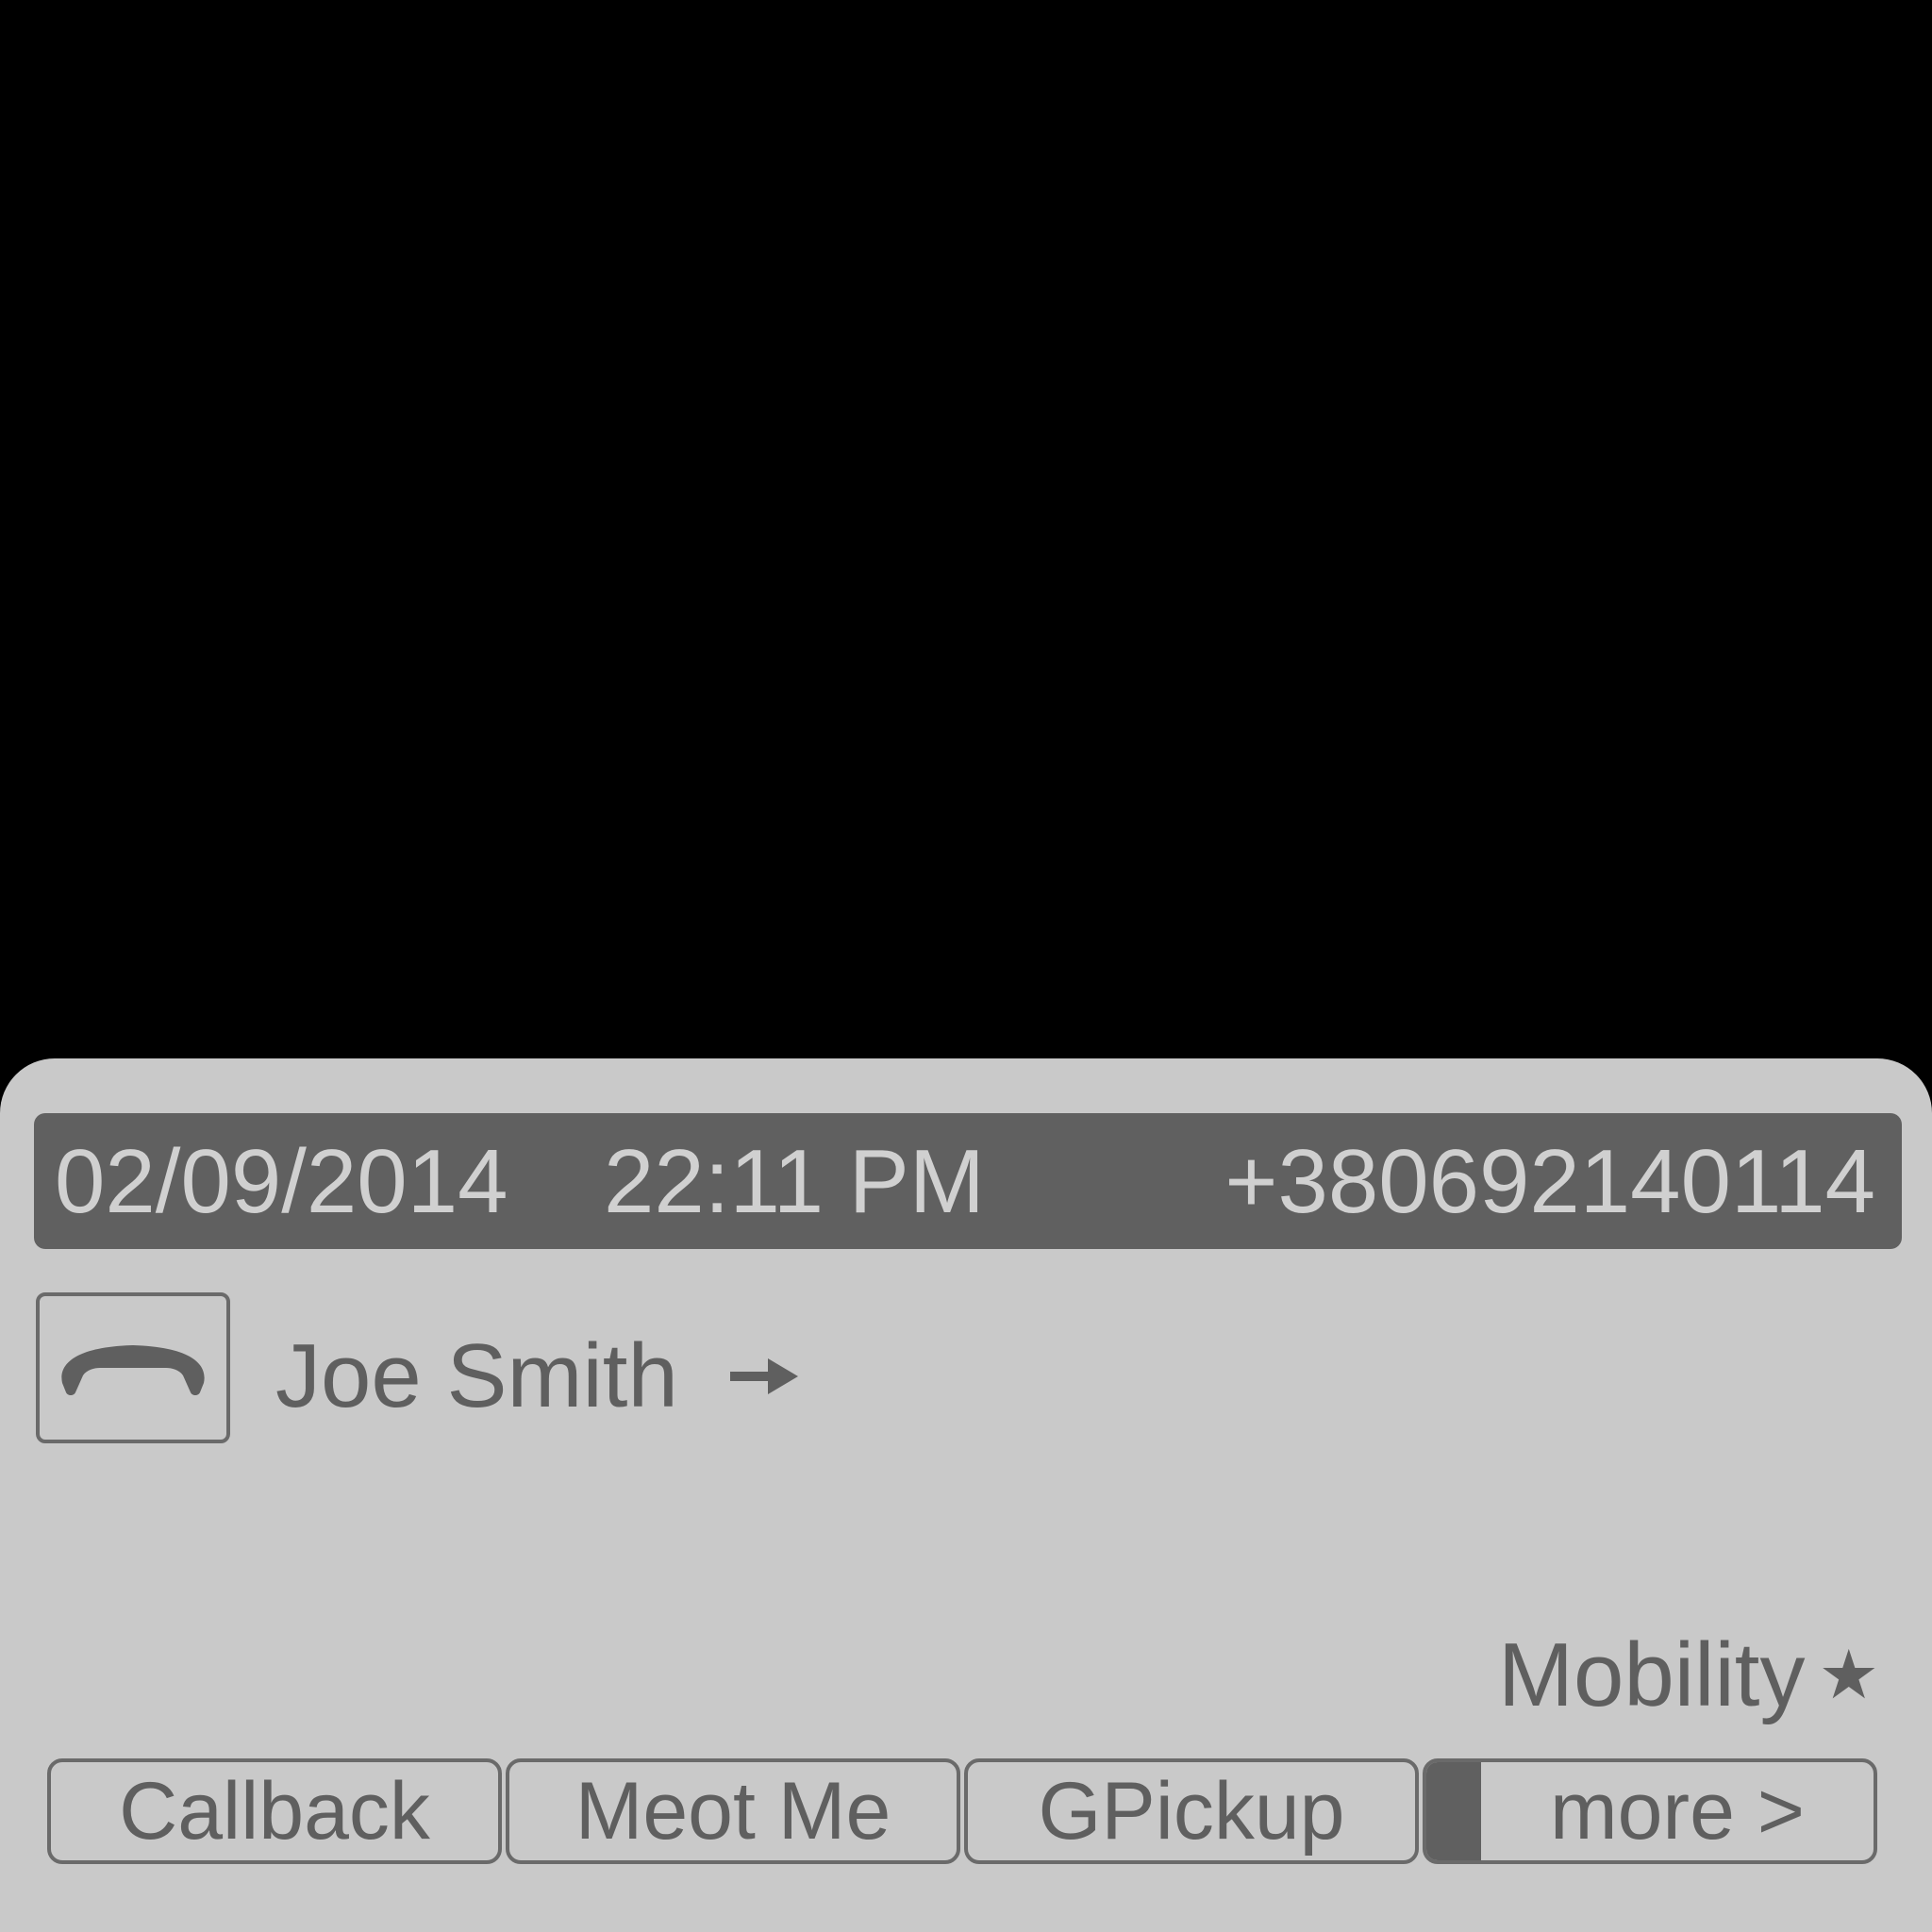 The image size is (1932, 1932). I want to click on line-key-button, so click(133, 1368).